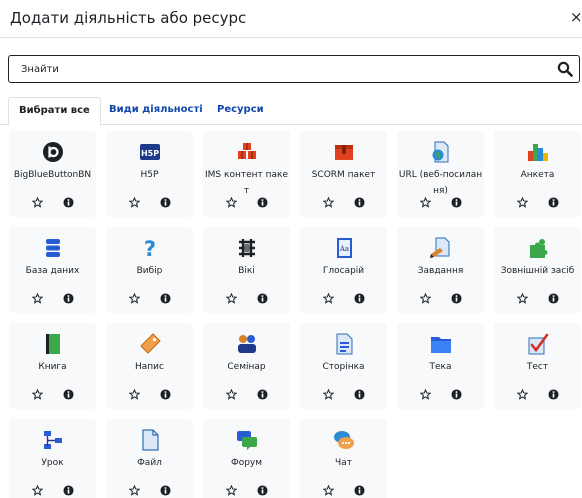  I want to click on search-icon, so click(565, 69).